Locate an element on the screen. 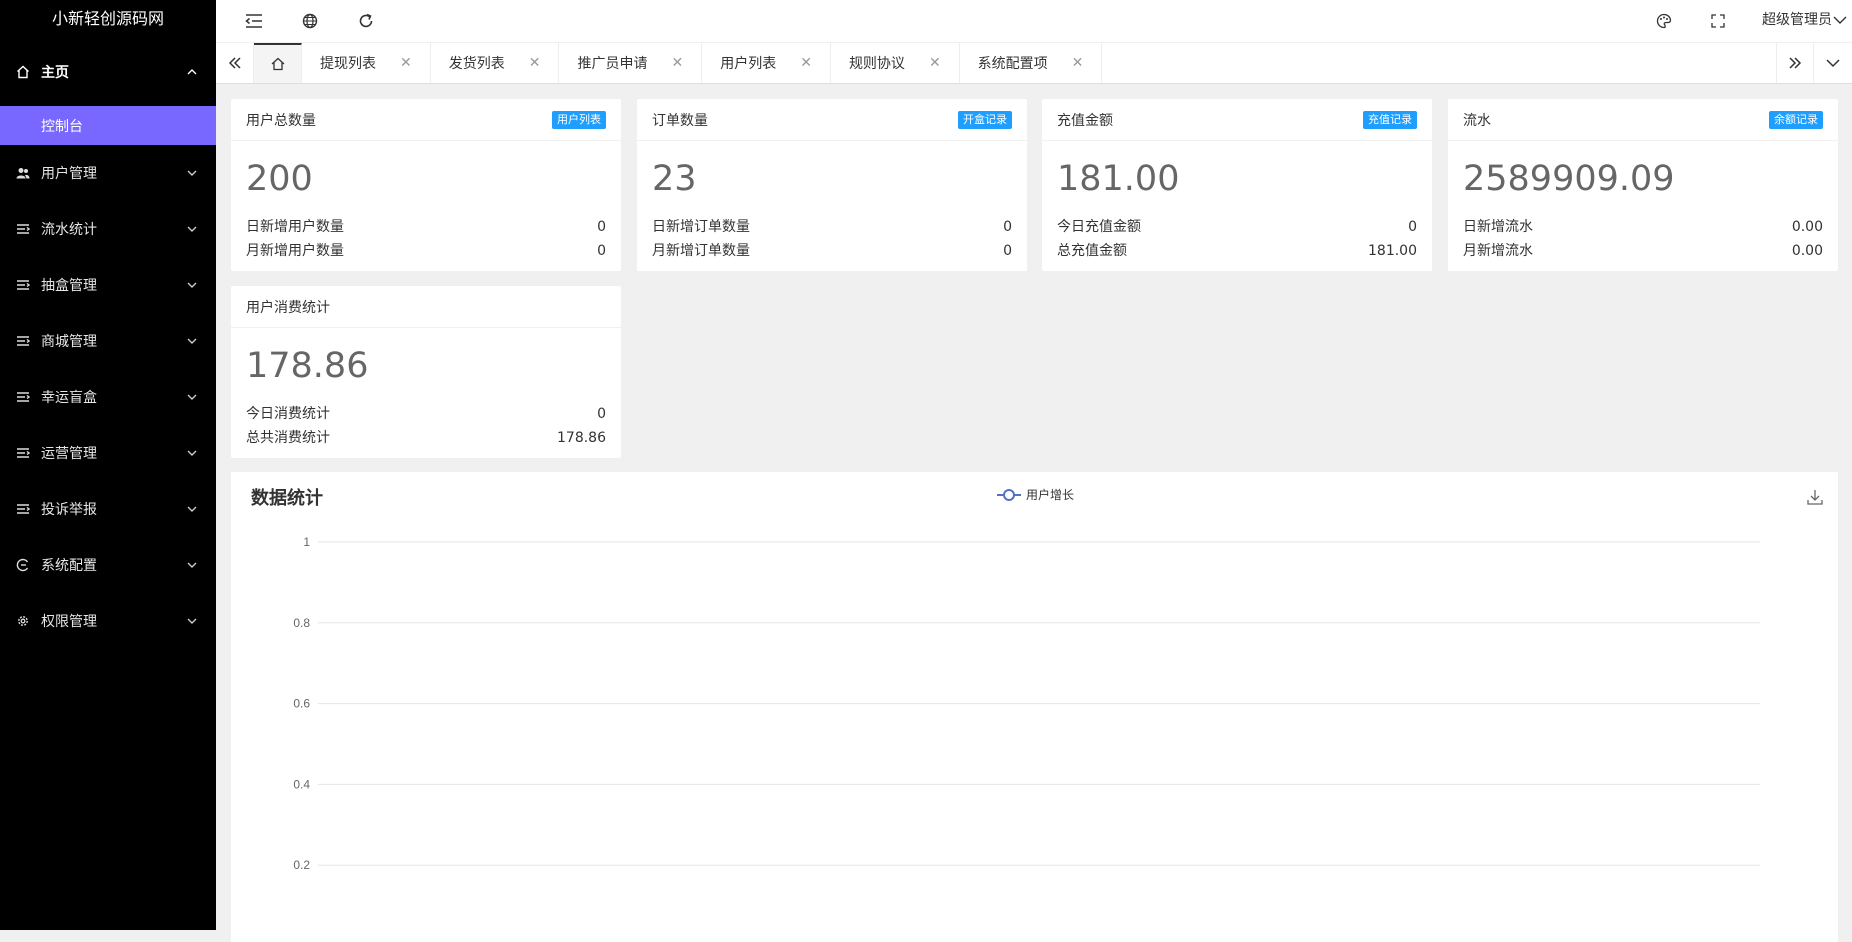 The width and height of the screenshot is (1852, 942). y-tick-label: 0.6 is located at coordinates (301, 704).